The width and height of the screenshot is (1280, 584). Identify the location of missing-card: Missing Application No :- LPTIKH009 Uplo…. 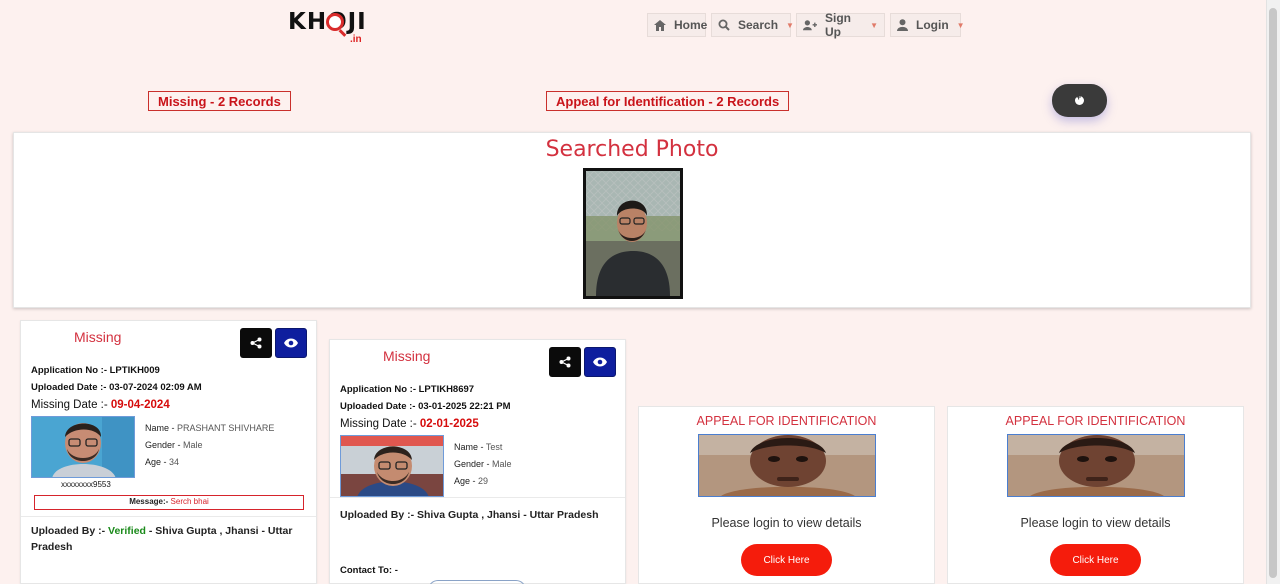
(168, 452).